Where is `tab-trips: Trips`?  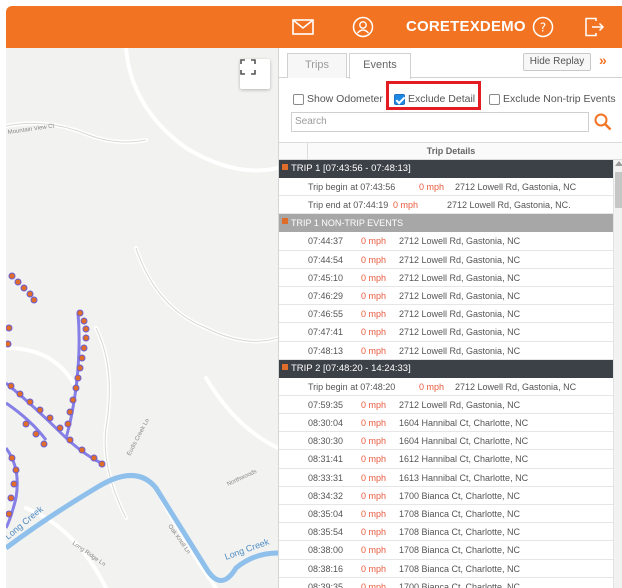
tab-trips: Trips is located at coordinates (317, 65).